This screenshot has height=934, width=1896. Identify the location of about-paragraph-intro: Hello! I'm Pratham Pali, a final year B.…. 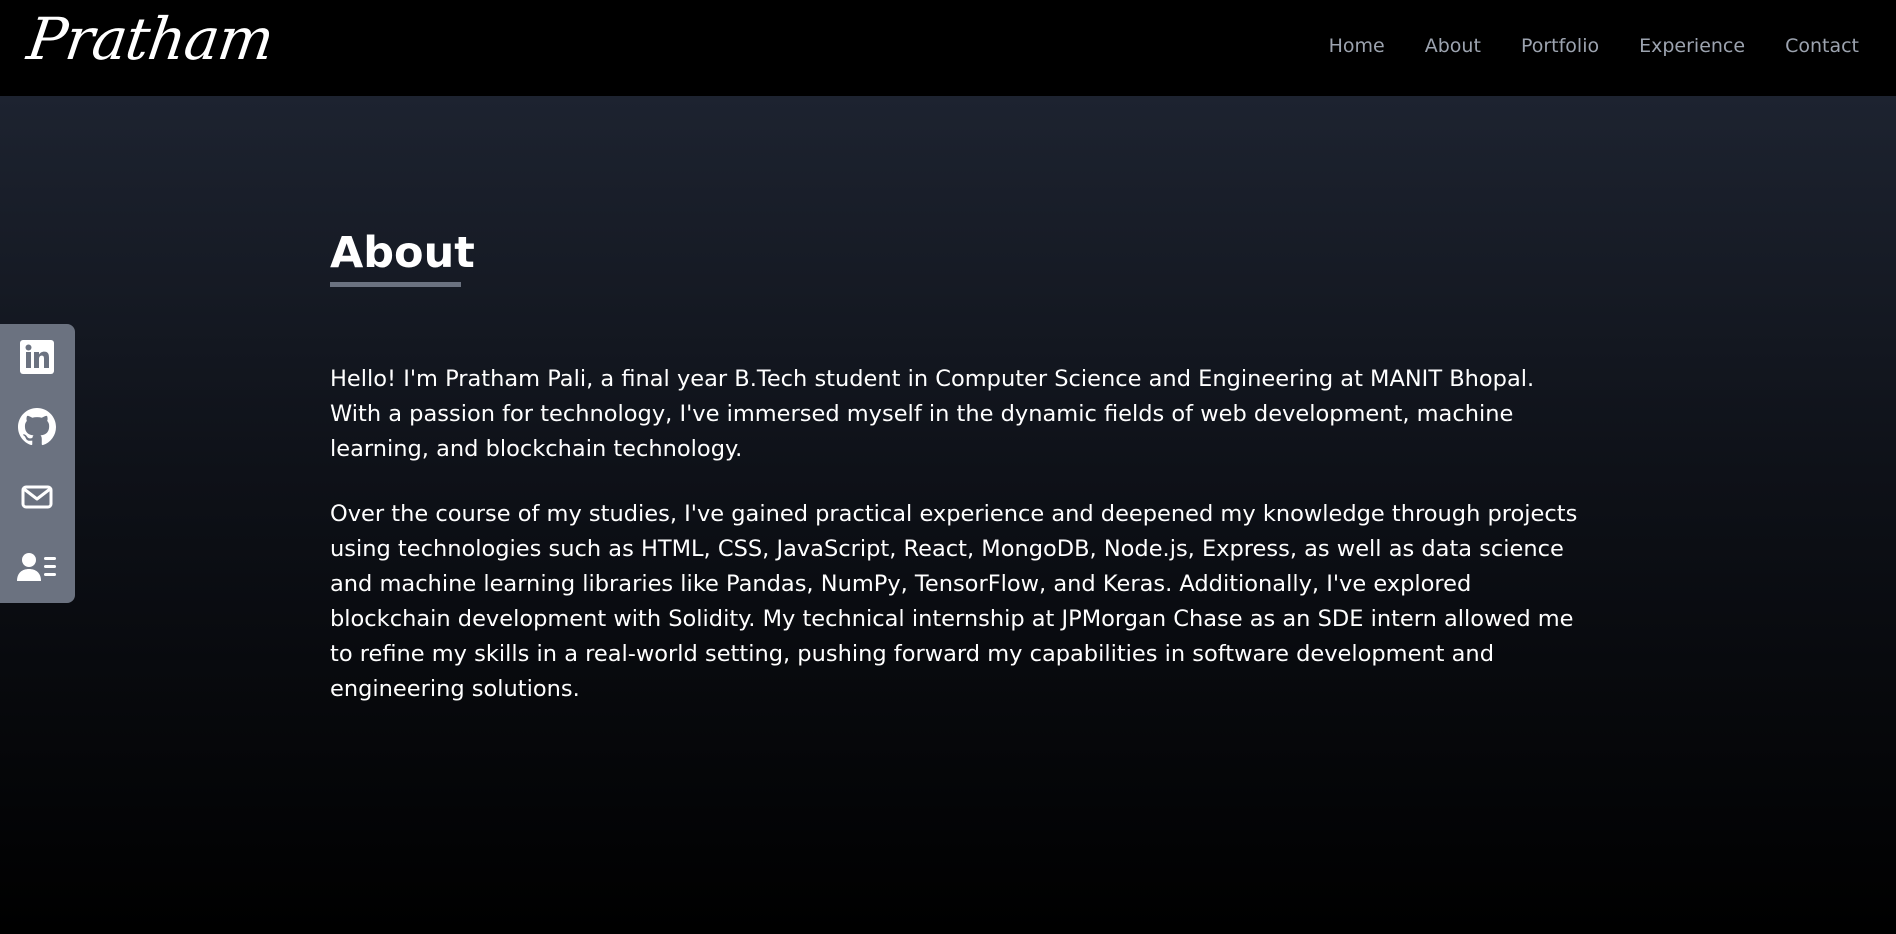
(932, 414).